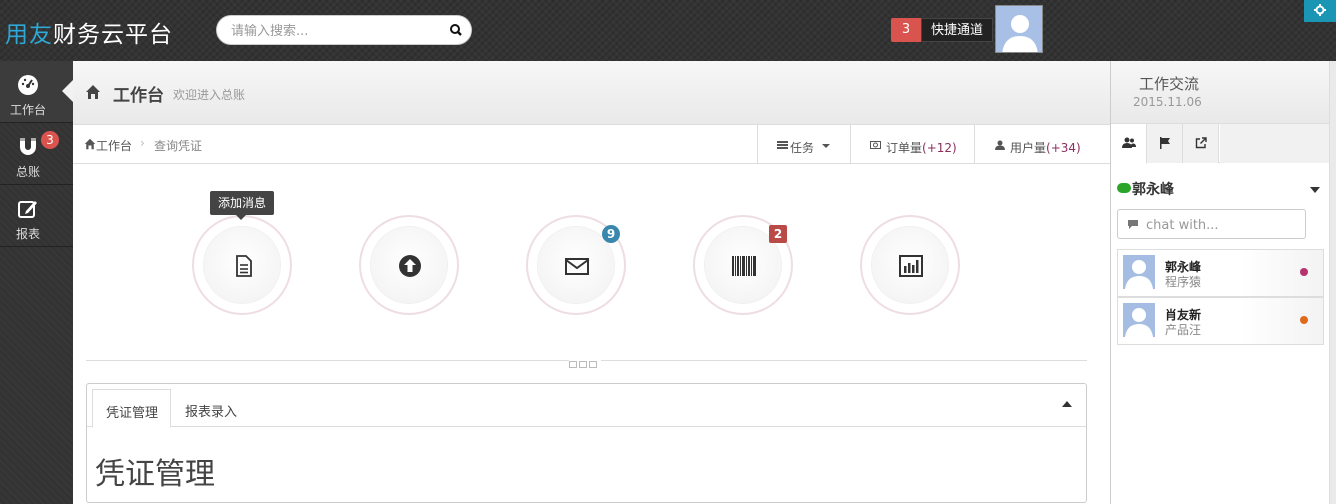 Image resolution: width=1336 pixels, height=504 pixels. What do you see at coordinates (132, 413) in the screenshot?
I see `tab-label: 凭证管理` at bounding box center [132, 413].